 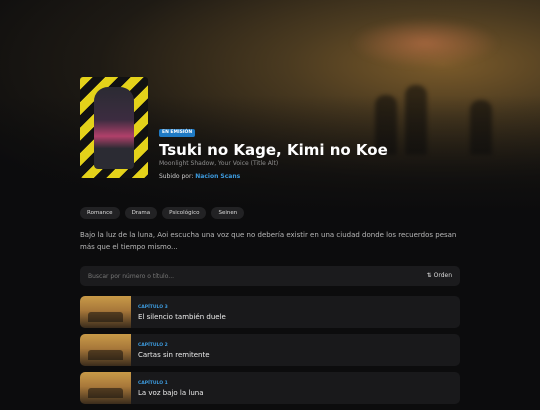 I want to click on cover-character, so click(x=114, y=128).